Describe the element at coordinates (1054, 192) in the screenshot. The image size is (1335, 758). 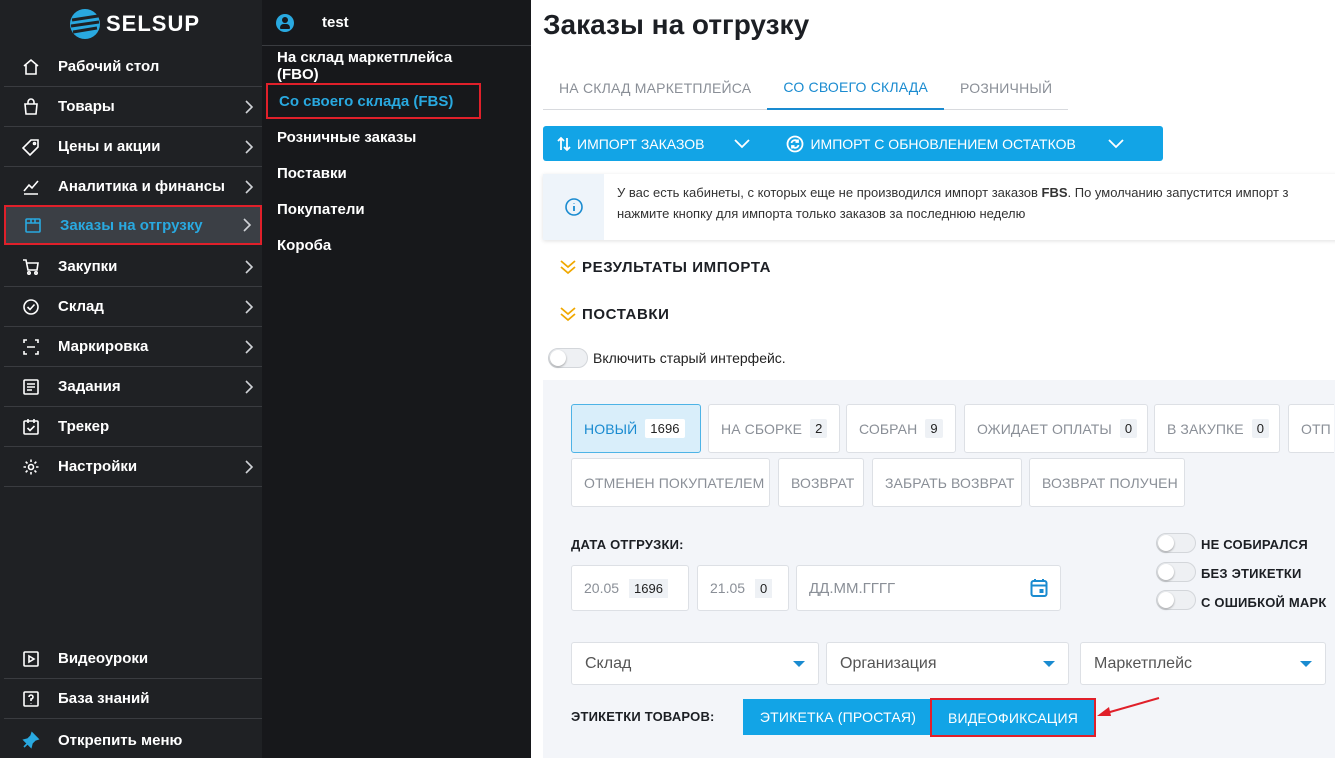
I see `info-text-fbs: FBS` at that location.